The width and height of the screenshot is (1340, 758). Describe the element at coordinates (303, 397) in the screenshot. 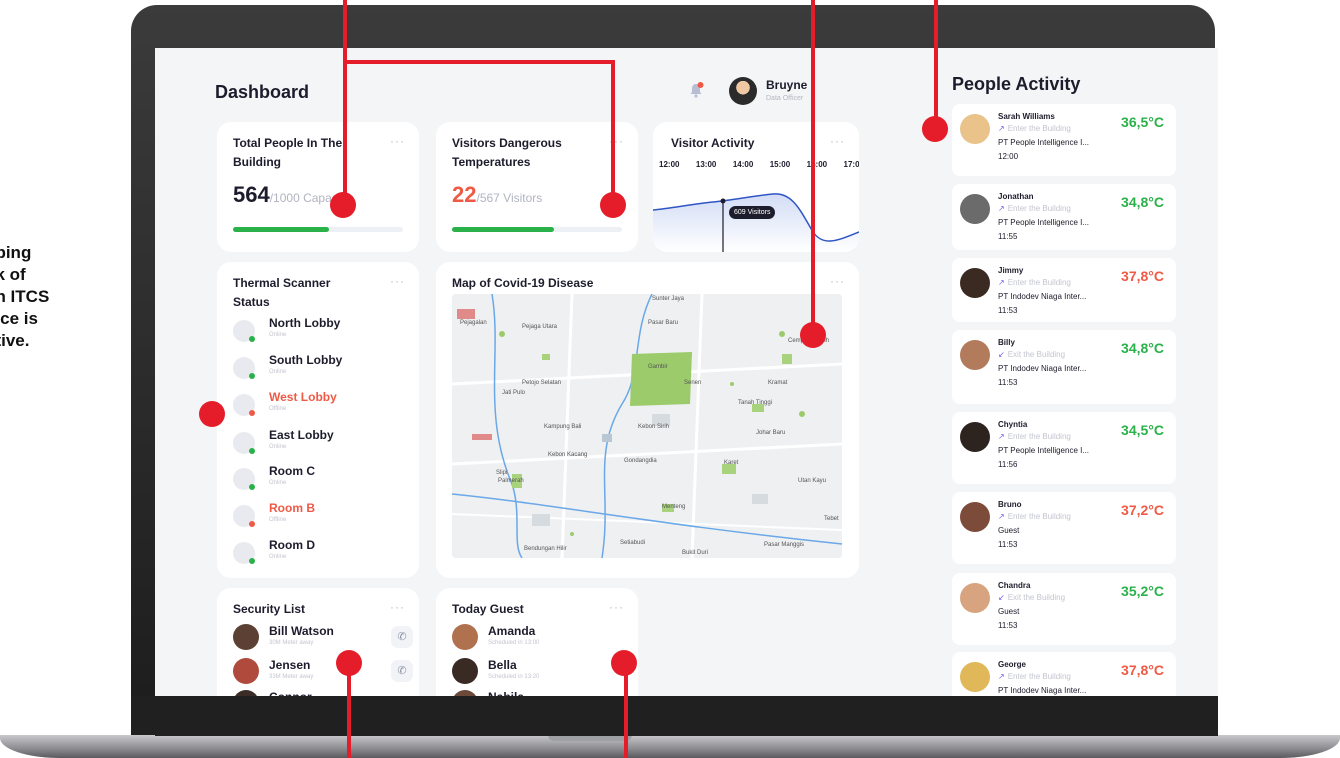

I see `scanner-name: West Lobby` at that location.